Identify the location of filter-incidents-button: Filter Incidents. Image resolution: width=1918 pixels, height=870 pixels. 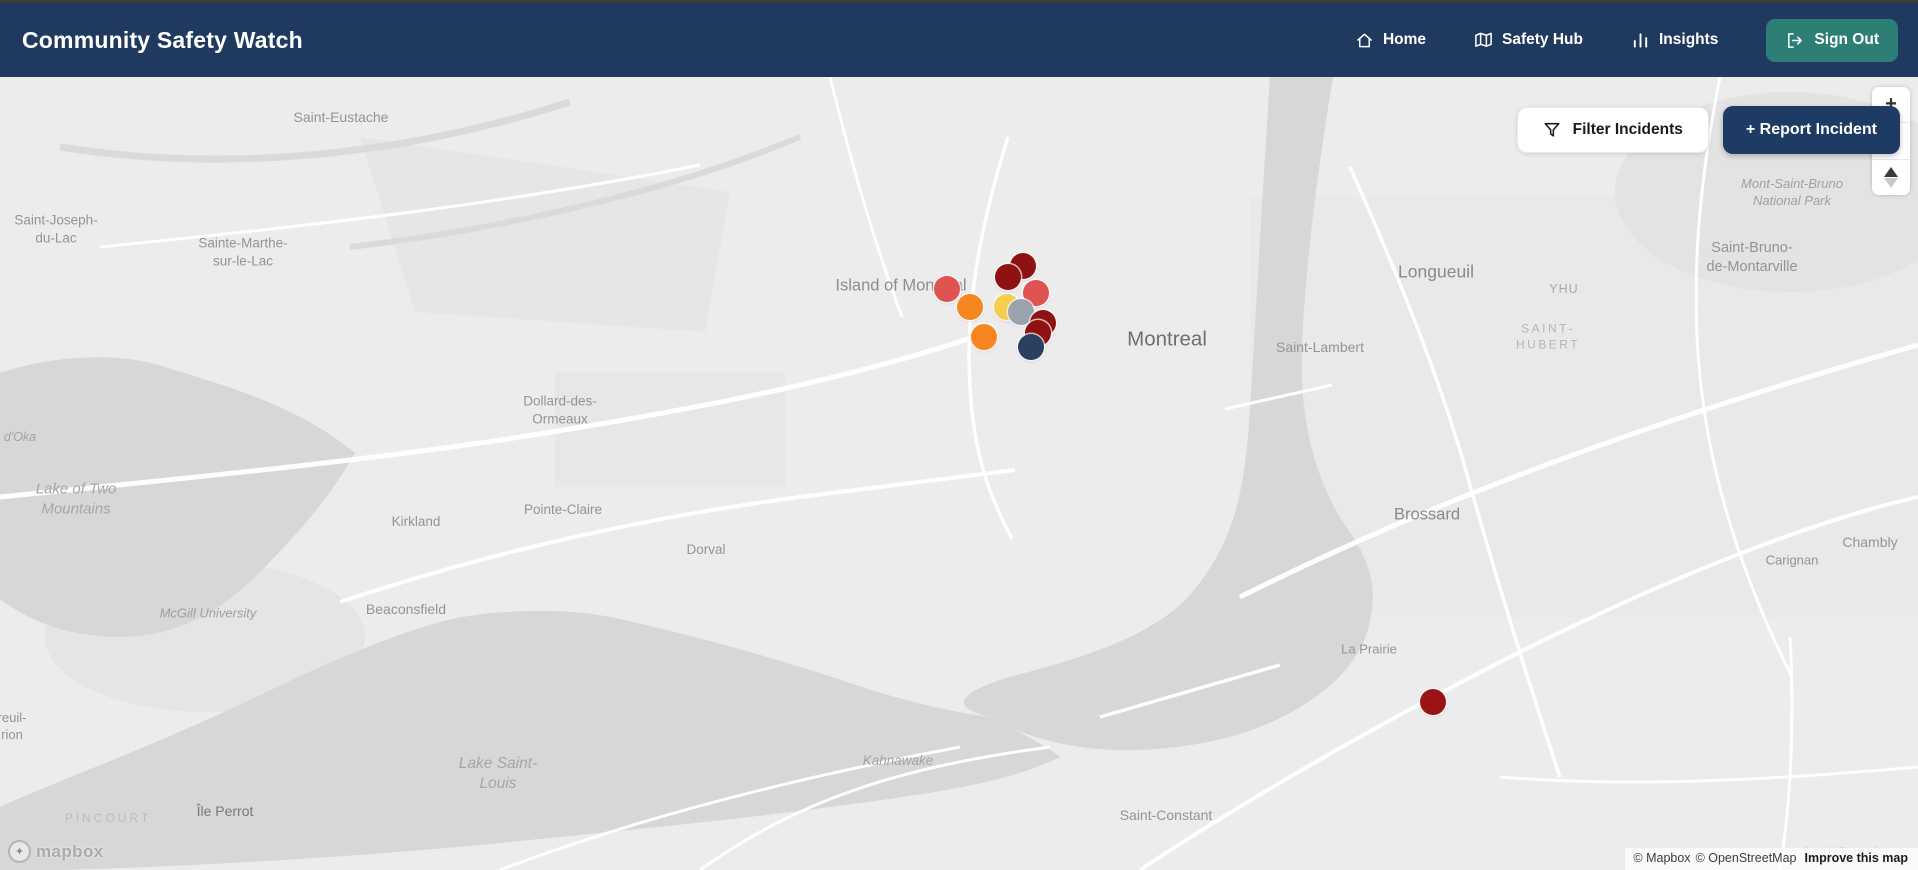
(1612, 130).